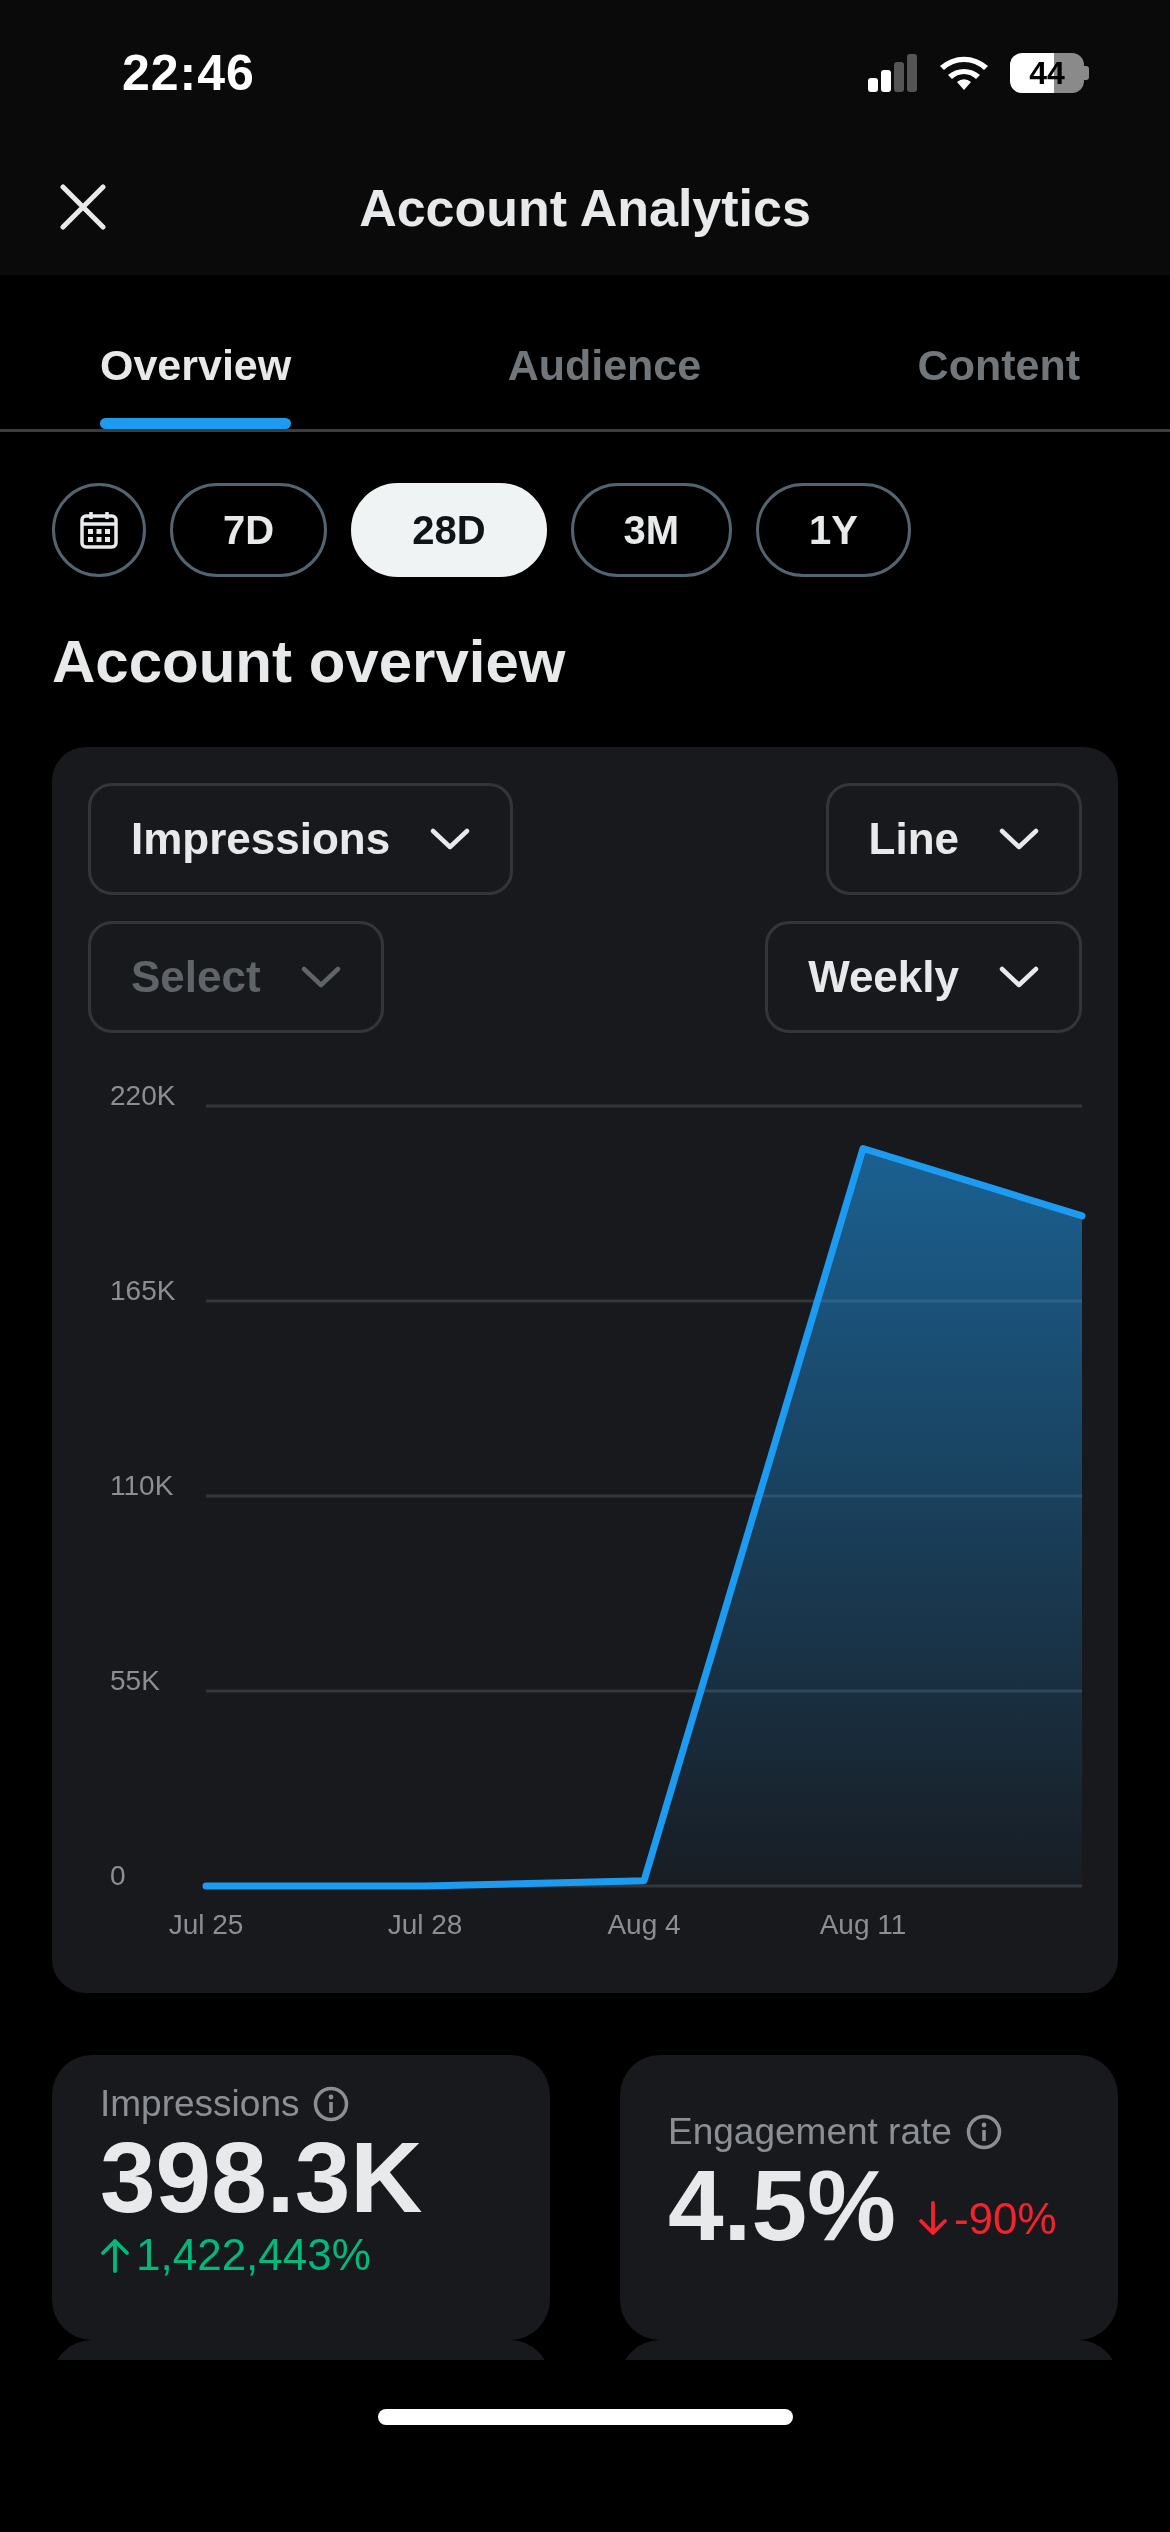  What do you see at coordinates (253, 2255) in the screenshot?
I see `stat-change: 1,422,443%` at bounding box center [253, 2255].